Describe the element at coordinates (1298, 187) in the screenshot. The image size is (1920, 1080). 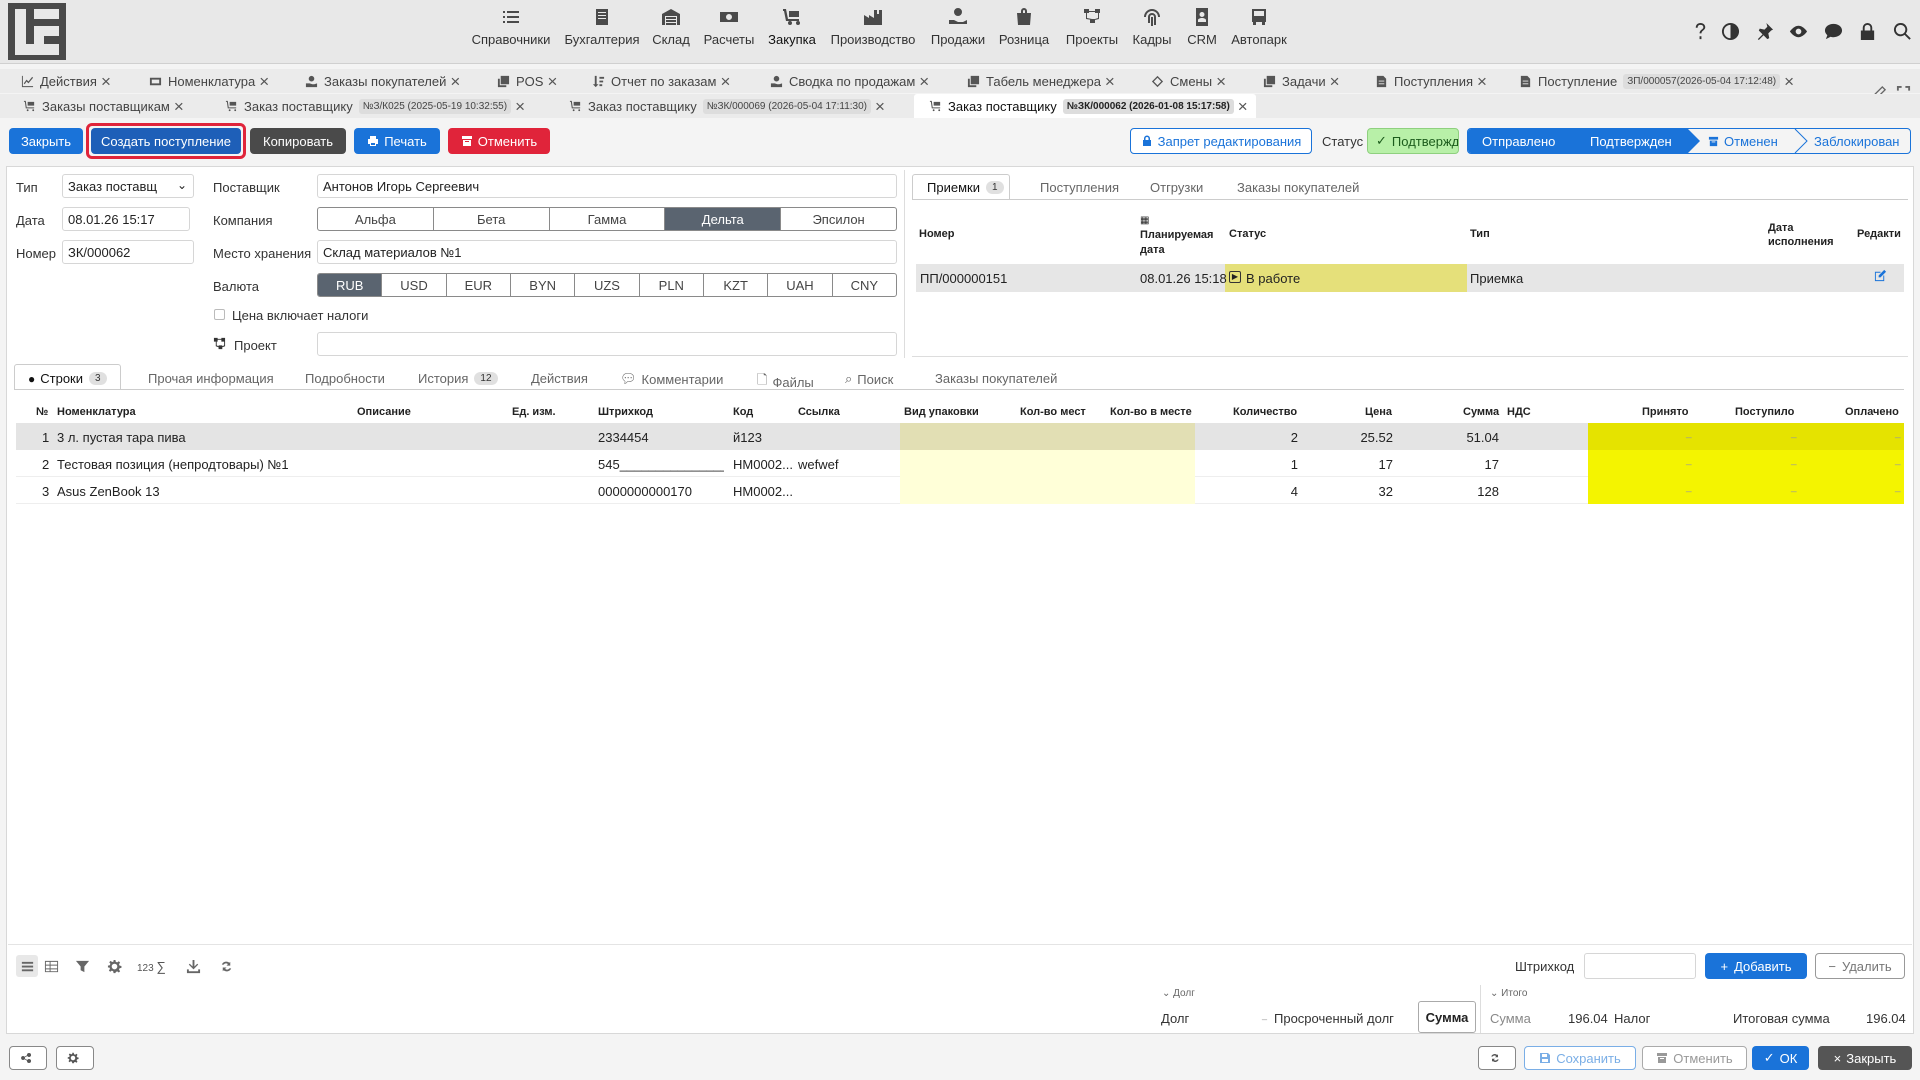
I see `tab-related-customer-orders: Заказы покупателей` at that location.